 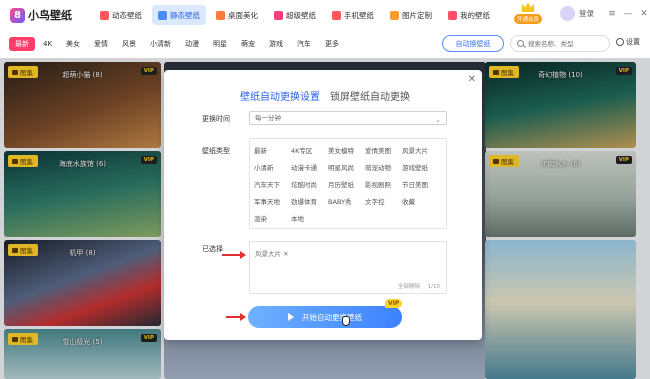 What do you see at coordinates (297, 218) in the screenshot?
I see `type-option: 本地` at bounding box center [297, 218].